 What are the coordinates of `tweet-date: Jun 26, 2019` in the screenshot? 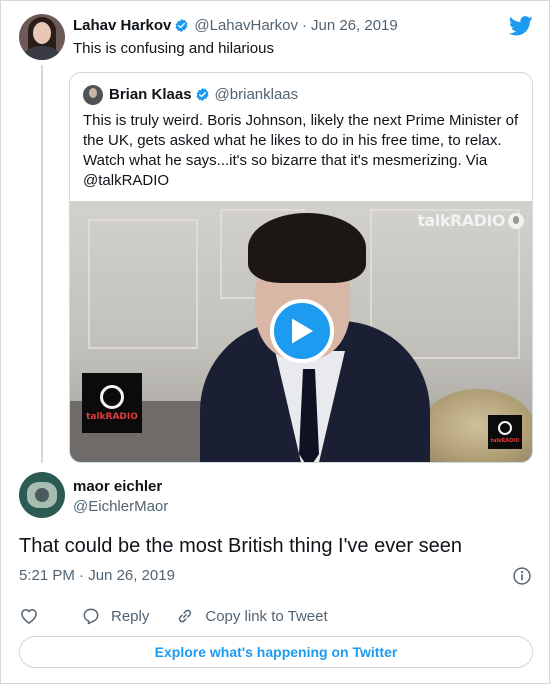 It's located at (131, 575).